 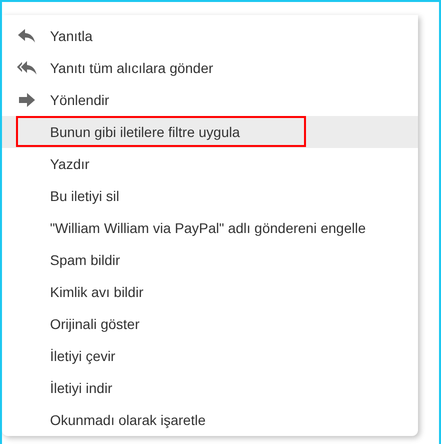 What do you see at coordinates (27, 36) in the screenshot?
I see `reply-icon` at bounding box center [27, 36].